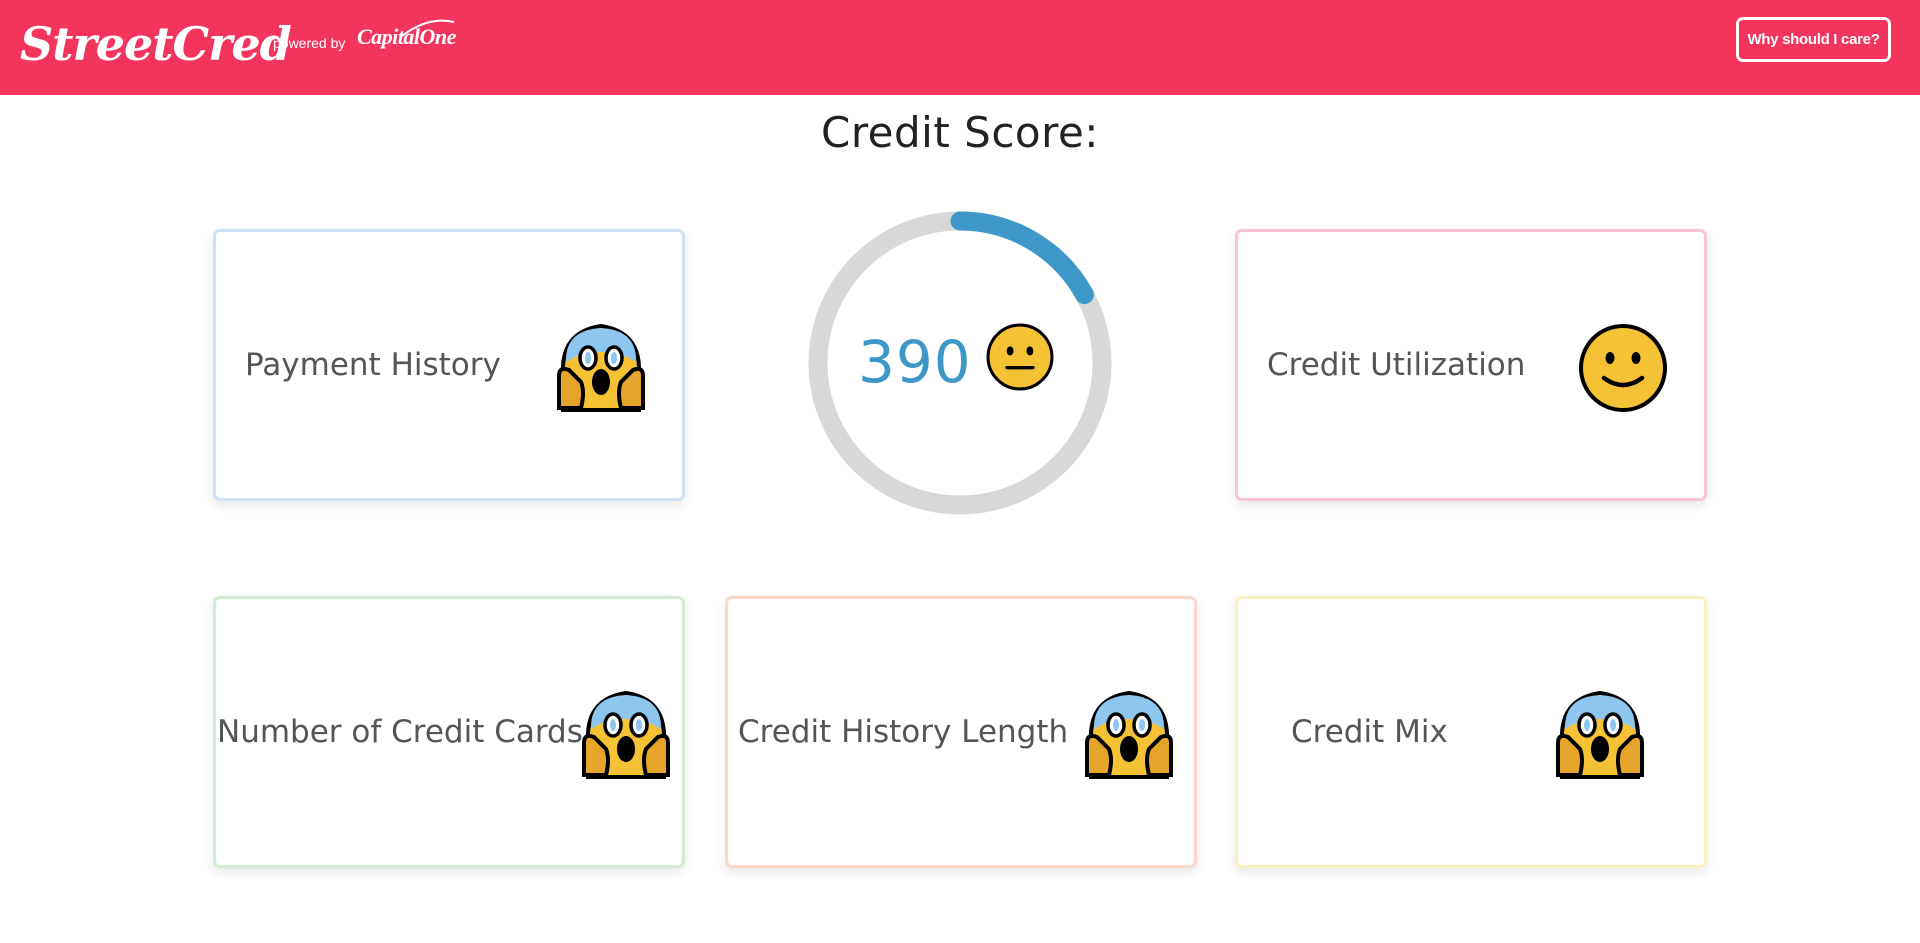 Image resolution: width=1920 pixels, height=943 pixels. What do you see at coordinates (1022, 258) in the screenshot?
I see `score-progress-arc` at bounding box center [1022, 258].